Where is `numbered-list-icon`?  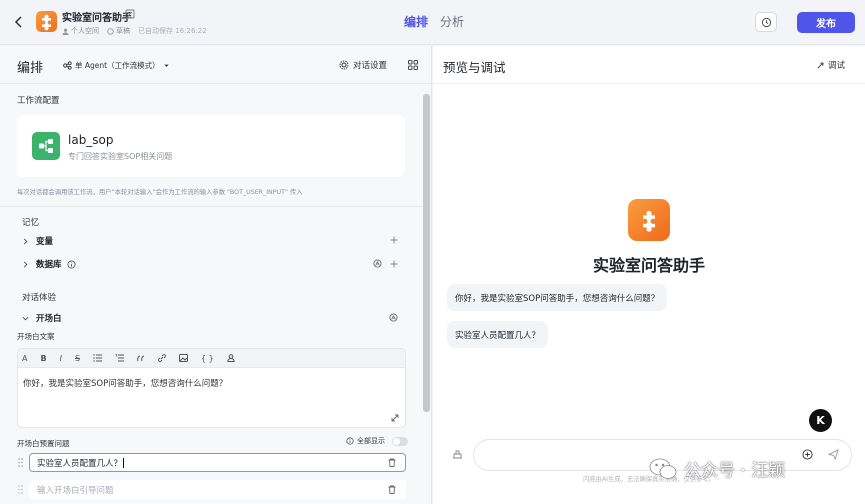 numbered-list-icon is located at coordinates (120, 358).